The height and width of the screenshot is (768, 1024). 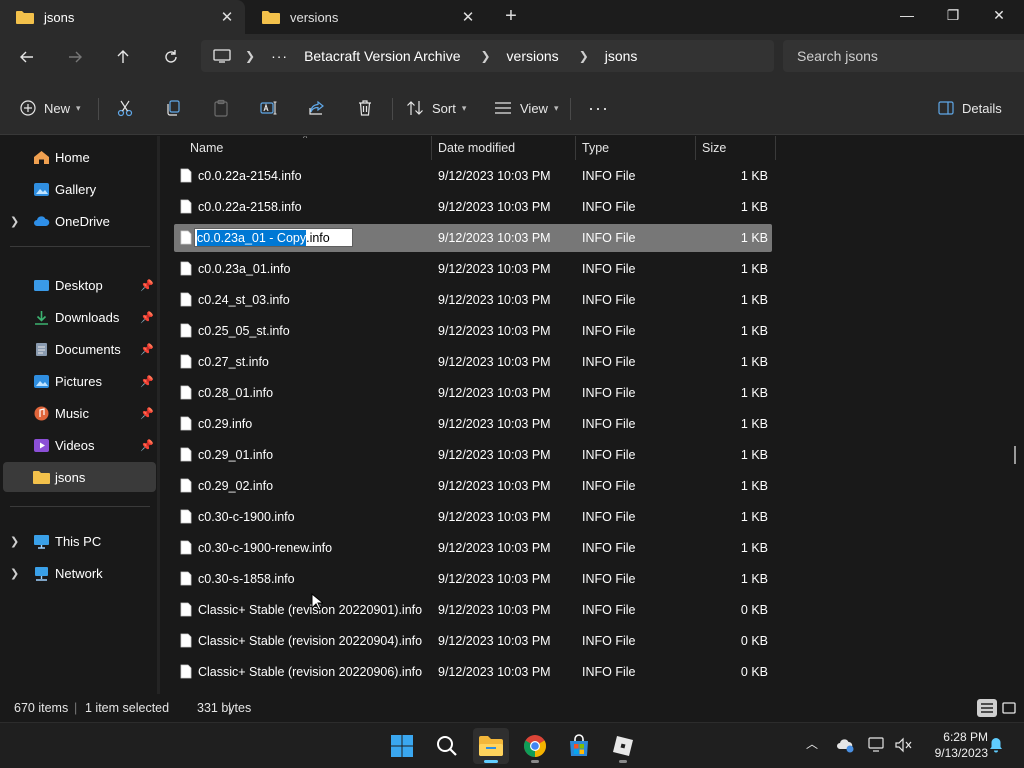 I want to click on column-header-name: Name, so click(x=206, y=148).